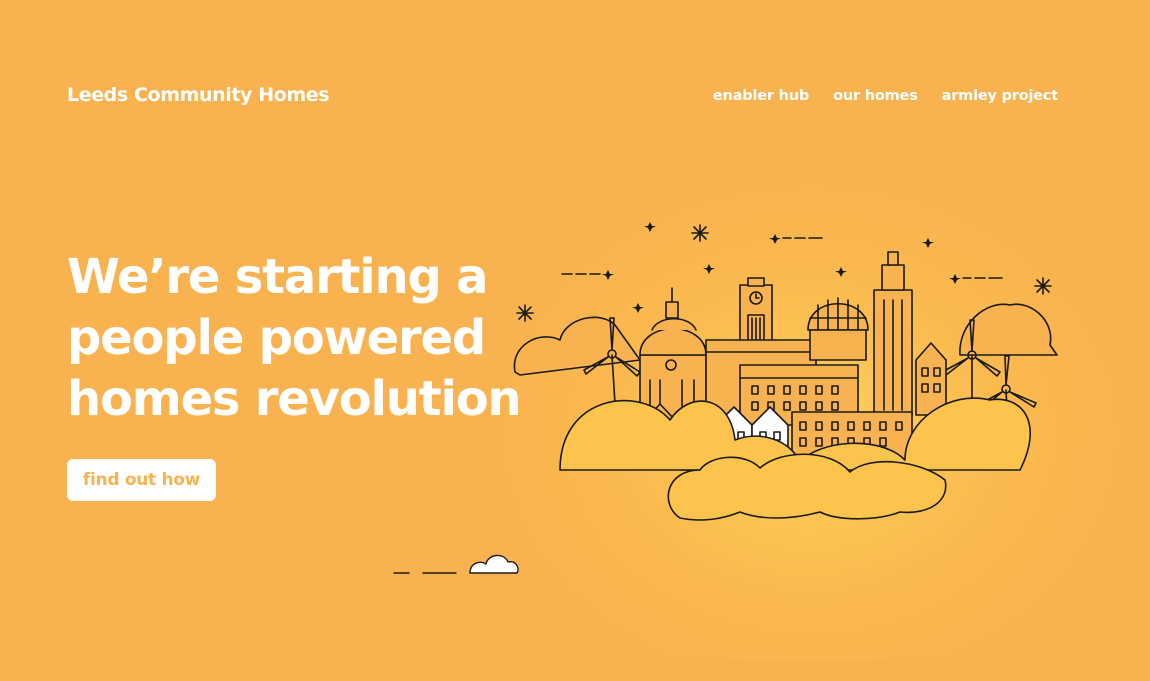 Image resolution: width=1150 pixels, height=681 pixels. I want to click on glass-dome-building, so click(838, 329).